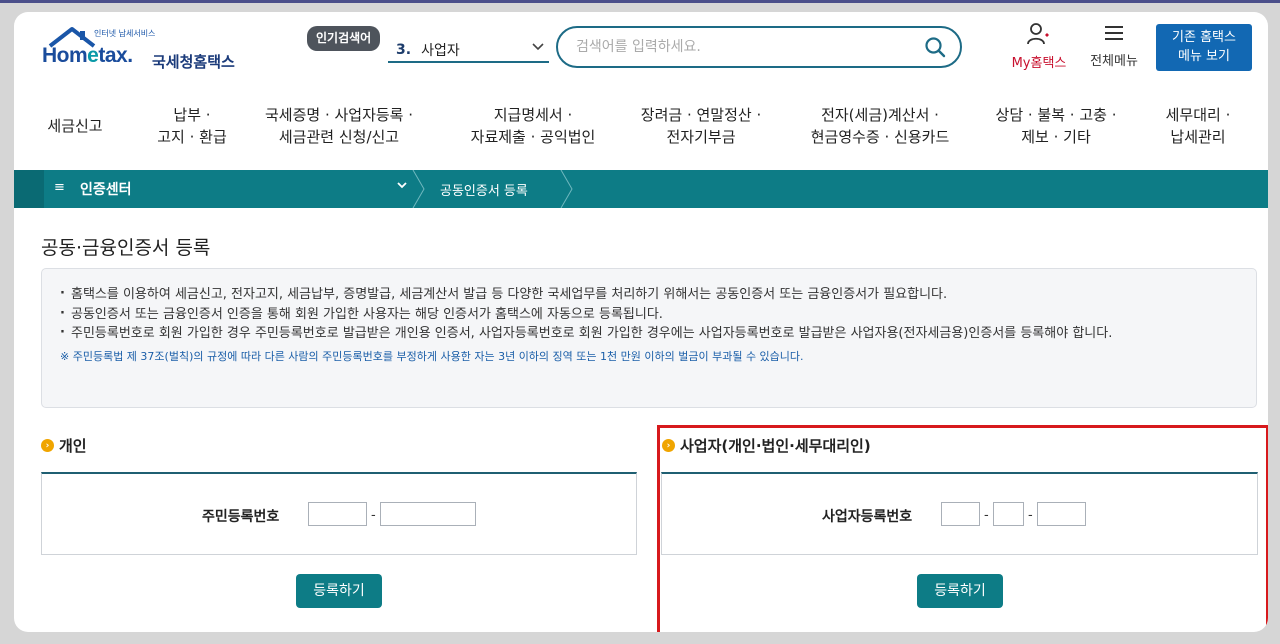 Image resolution: width=1280 pixels, height=644 pixels. I want to click on legacy-menu-line1: 기존 홈택스, so click(1204, 37).